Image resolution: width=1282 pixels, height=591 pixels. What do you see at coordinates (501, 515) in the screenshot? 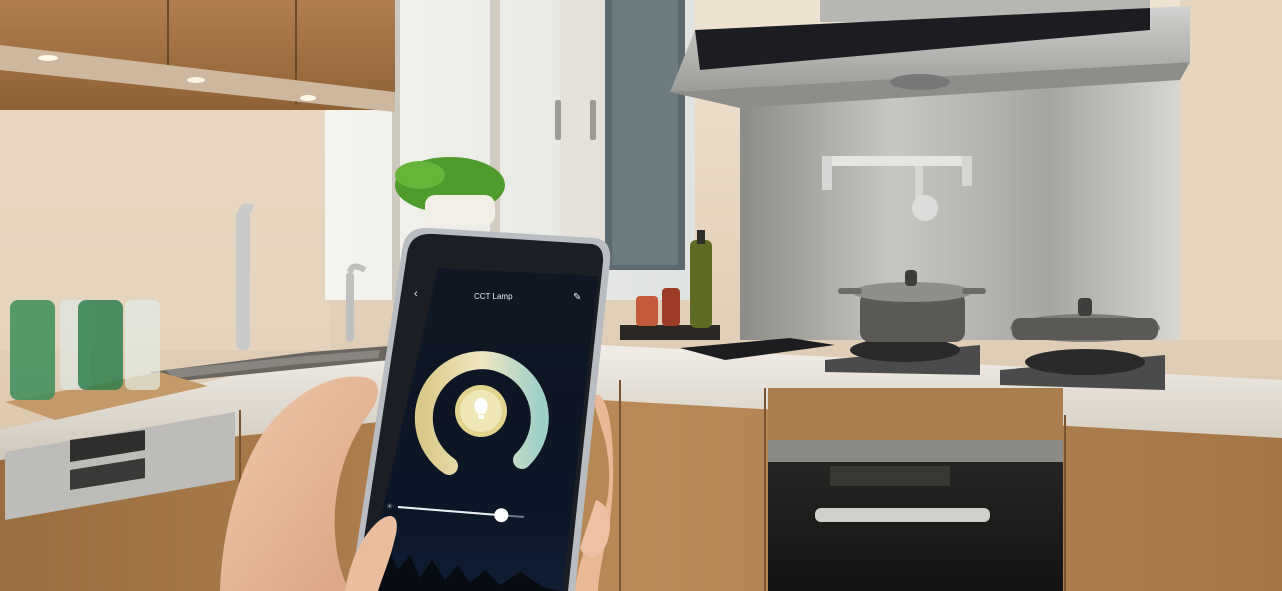
I see `slider-handle` at bounding box center [501, 515].